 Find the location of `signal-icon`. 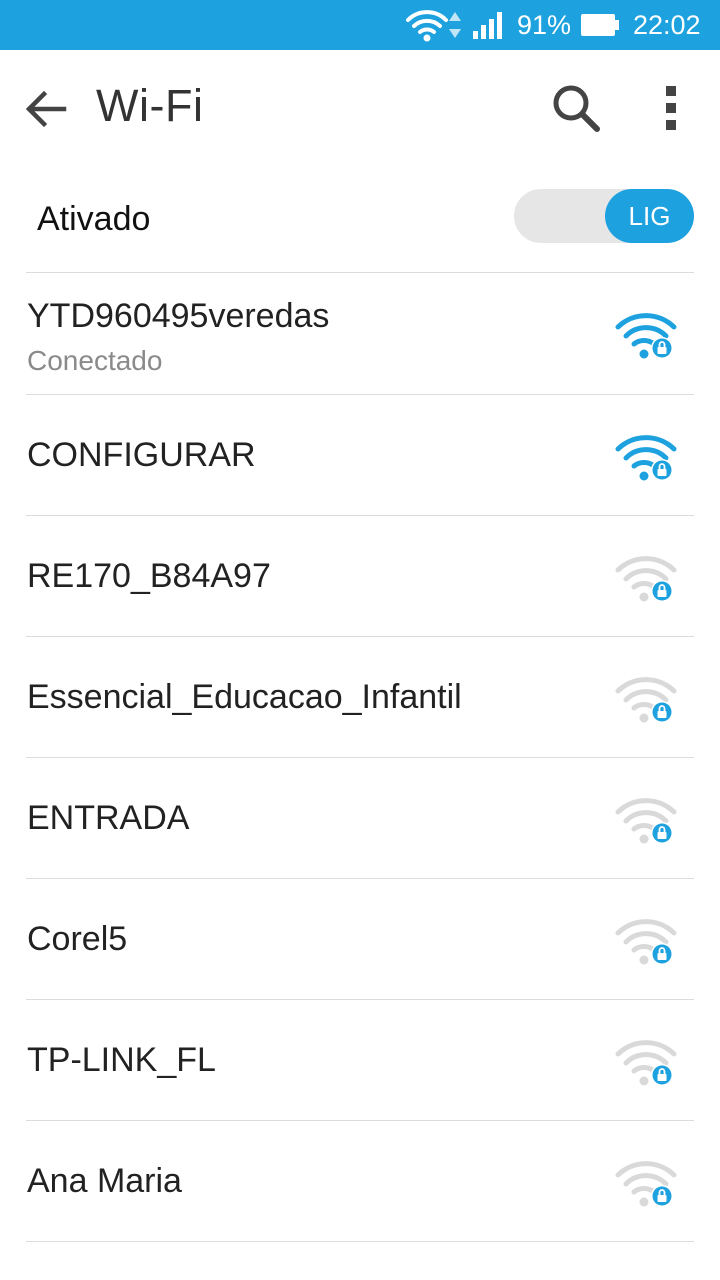

signal-icon is located at coordinates (490, 25).